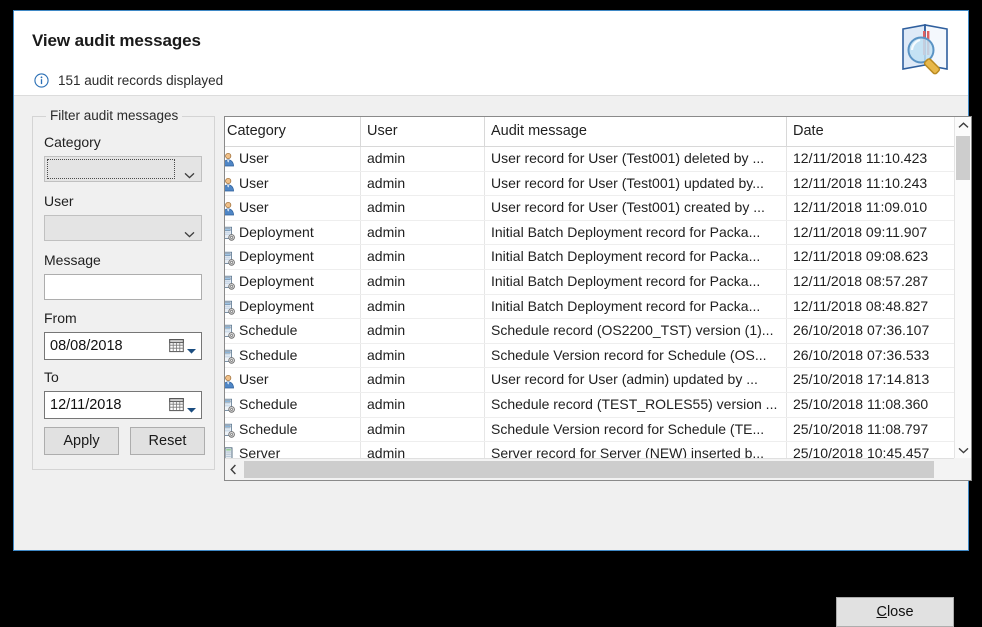 The height and width of the screenshot is (627, 982). I want to click on scroll-left-button, so click(233, 469).